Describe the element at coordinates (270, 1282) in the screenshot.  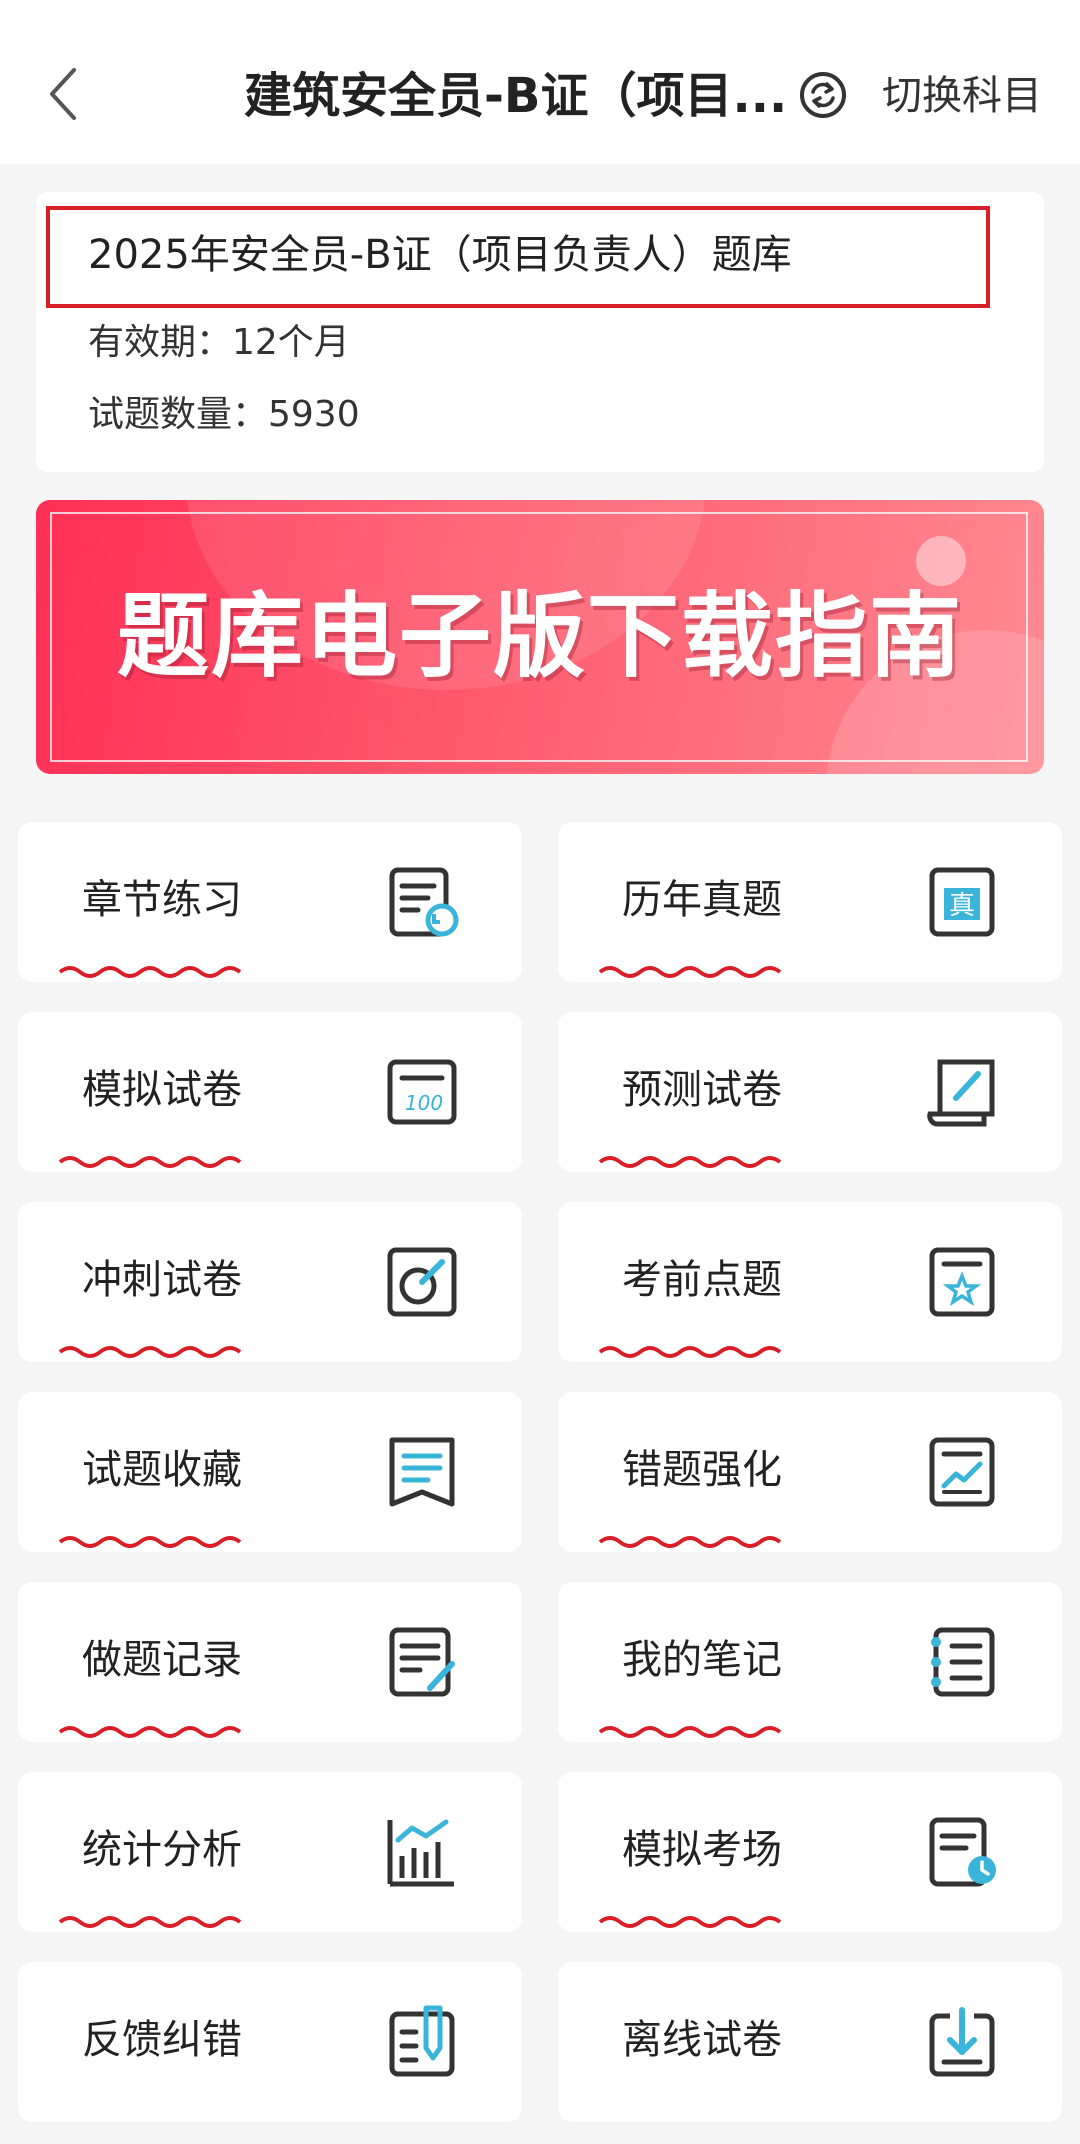
I see `menu-tile: 冲刺试卷` at that location.